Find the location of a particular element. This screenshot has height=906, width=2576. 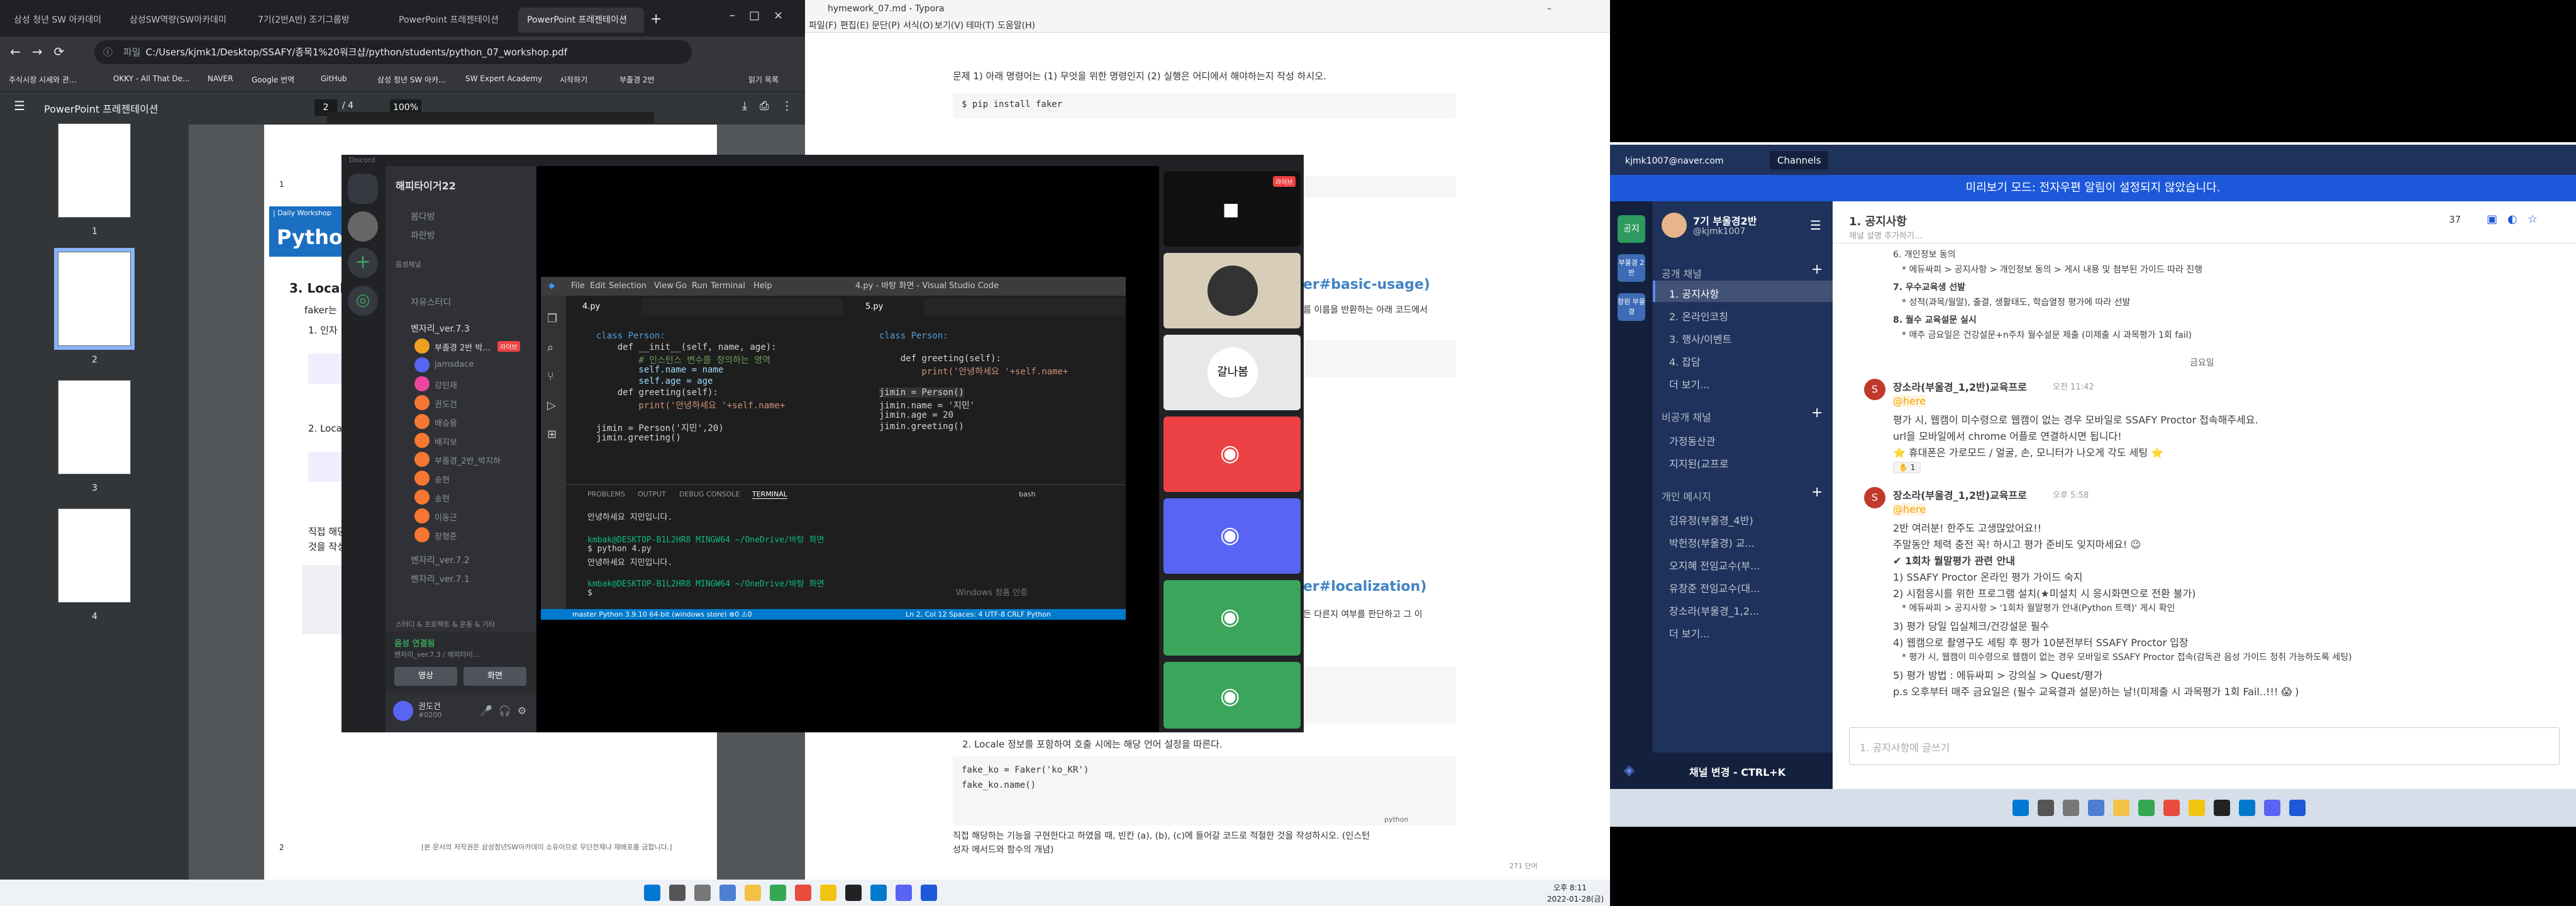

menu-help: 도움말(H) is located at coordinates (1016, 25).